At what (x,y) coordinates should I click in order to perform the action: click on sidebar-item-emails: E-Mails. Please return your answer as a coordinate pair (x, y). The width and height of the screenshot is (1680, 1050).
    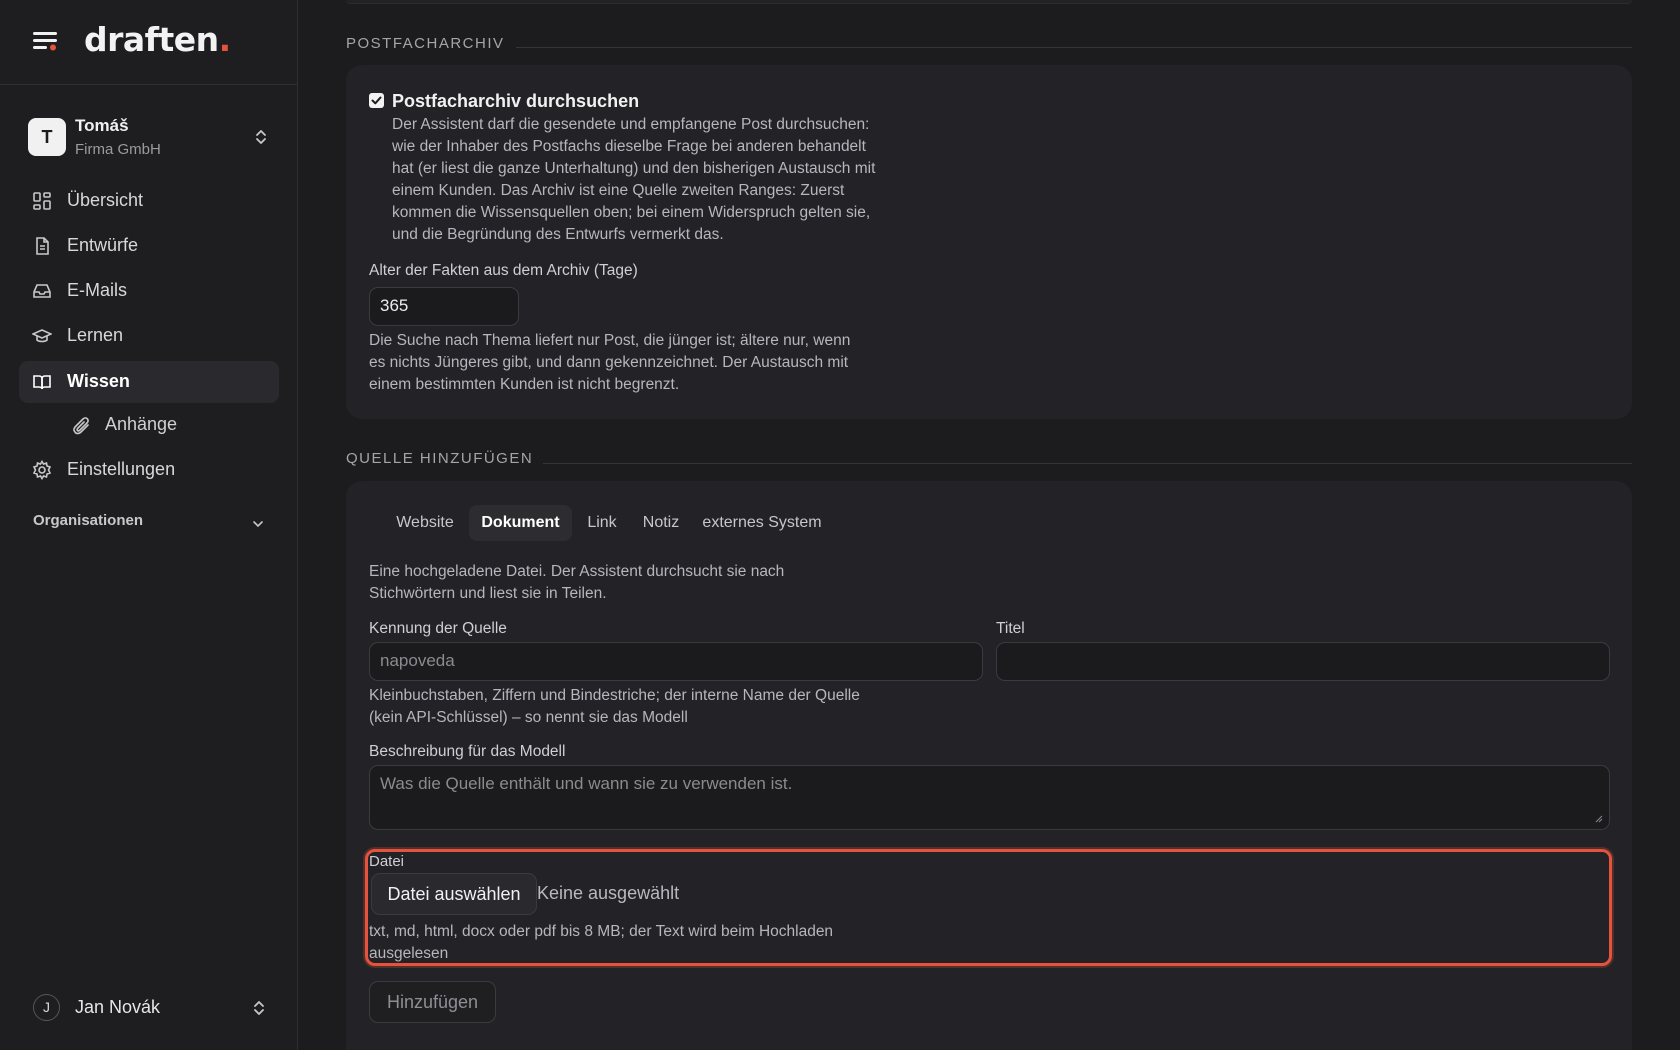
    Looking at the image, I should click on (149, 291).